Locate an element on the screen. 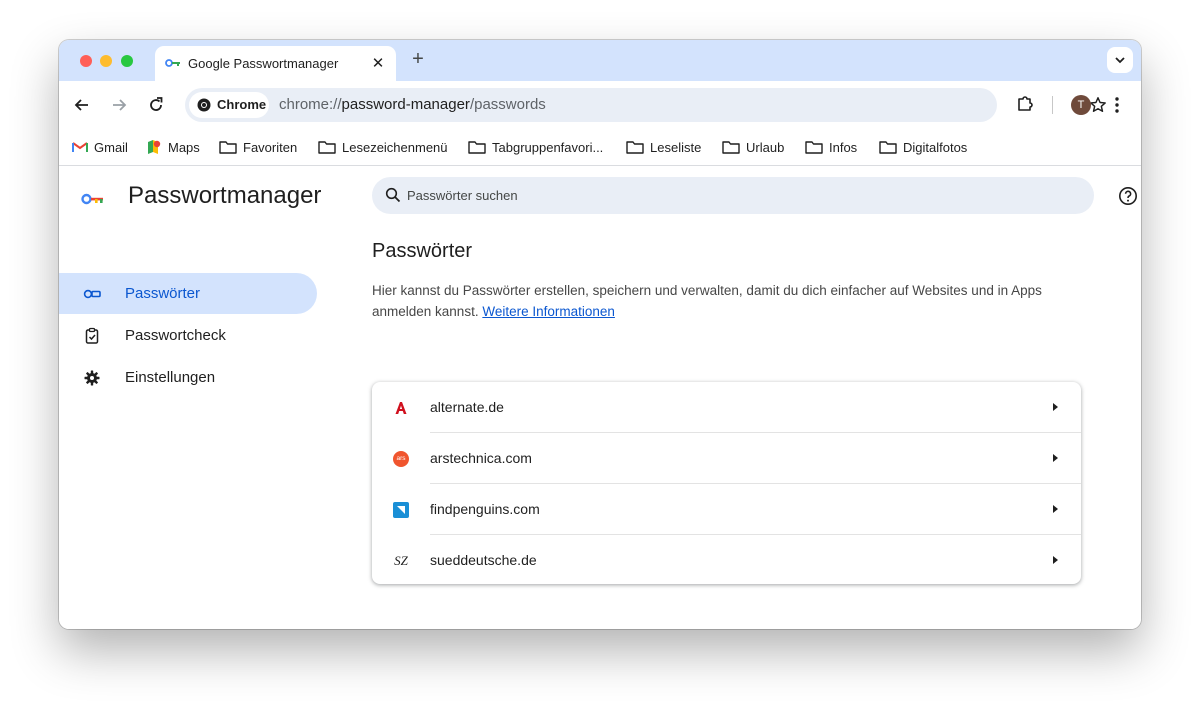 The width and height of the screenshot is (1200, 707). url-host: password-manager is located at coordinates (406, 104).